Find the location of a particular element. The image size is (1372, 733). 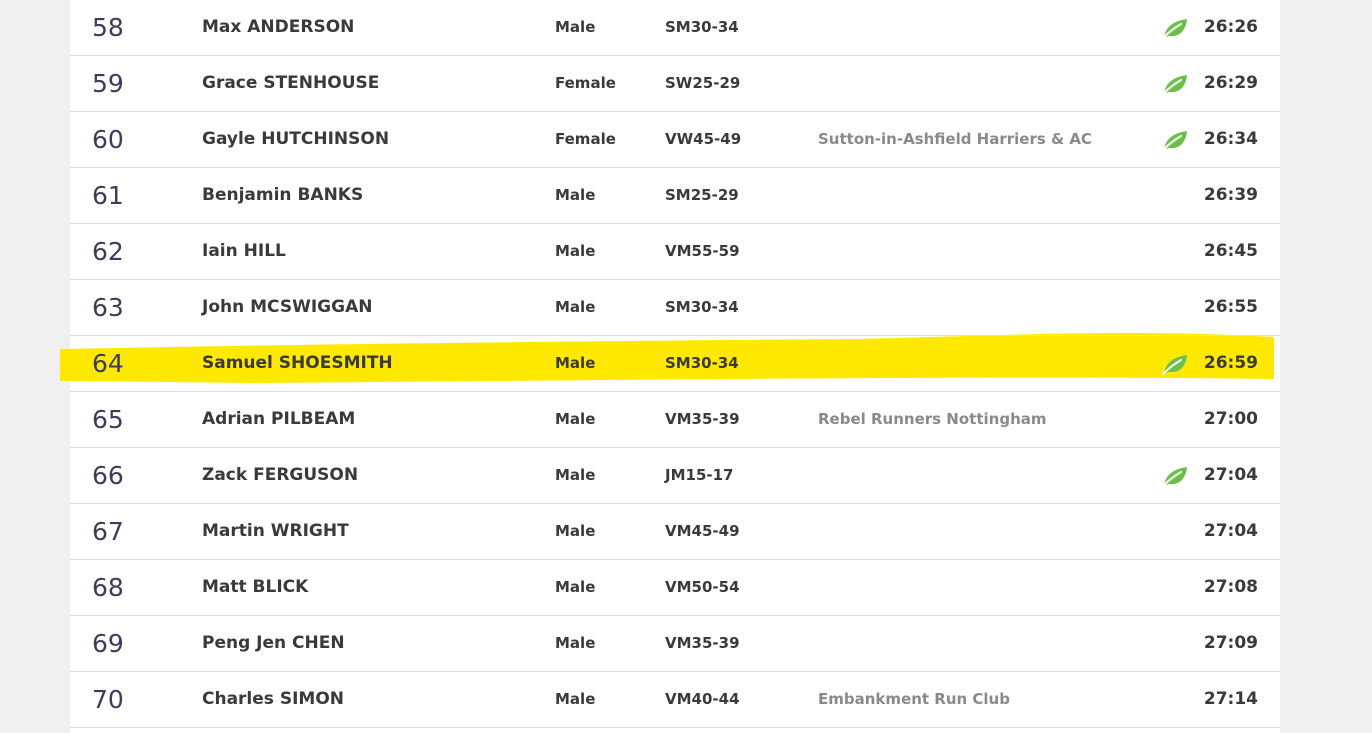

result-row: 68 Matt BLICK Male VM50-54 27:08 is located at coordinates (675, 588).